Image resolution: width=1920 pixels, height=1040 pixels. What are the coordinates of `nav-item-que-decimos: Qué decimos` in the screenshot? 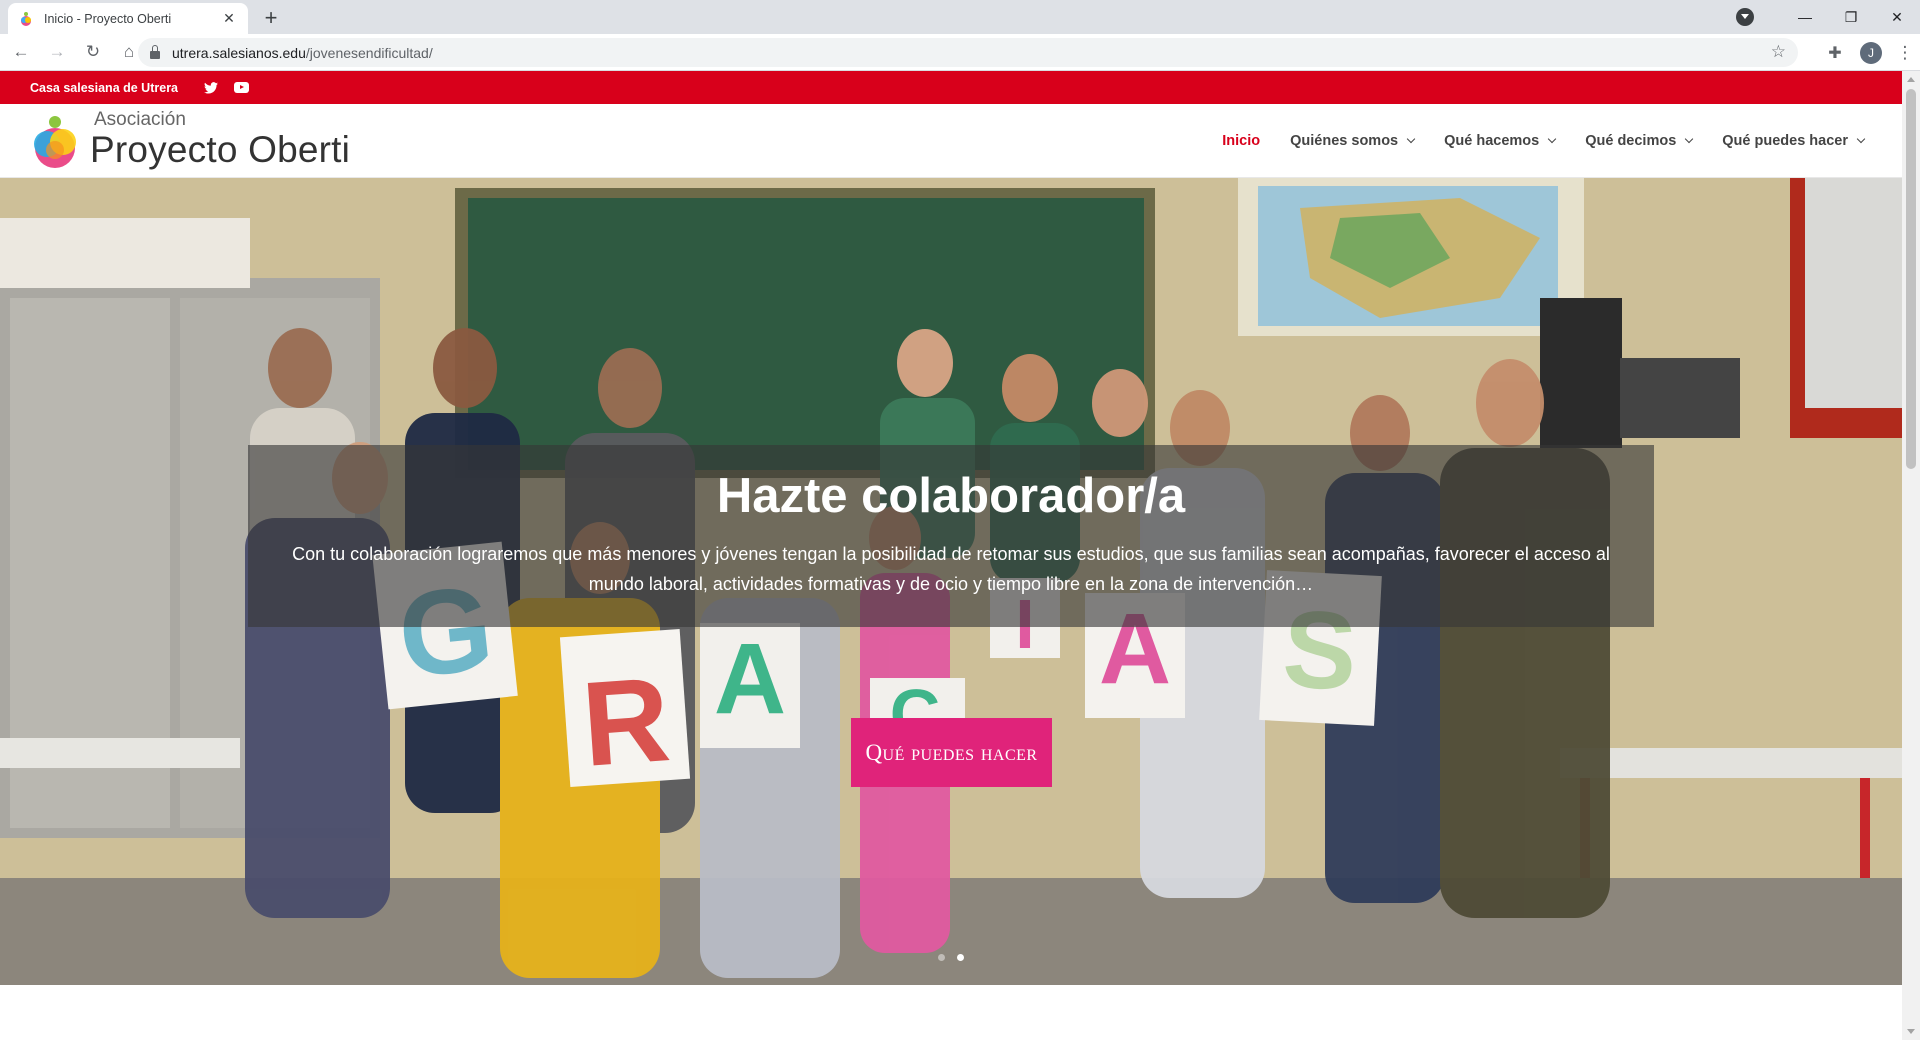 It's located at (1639, 141).